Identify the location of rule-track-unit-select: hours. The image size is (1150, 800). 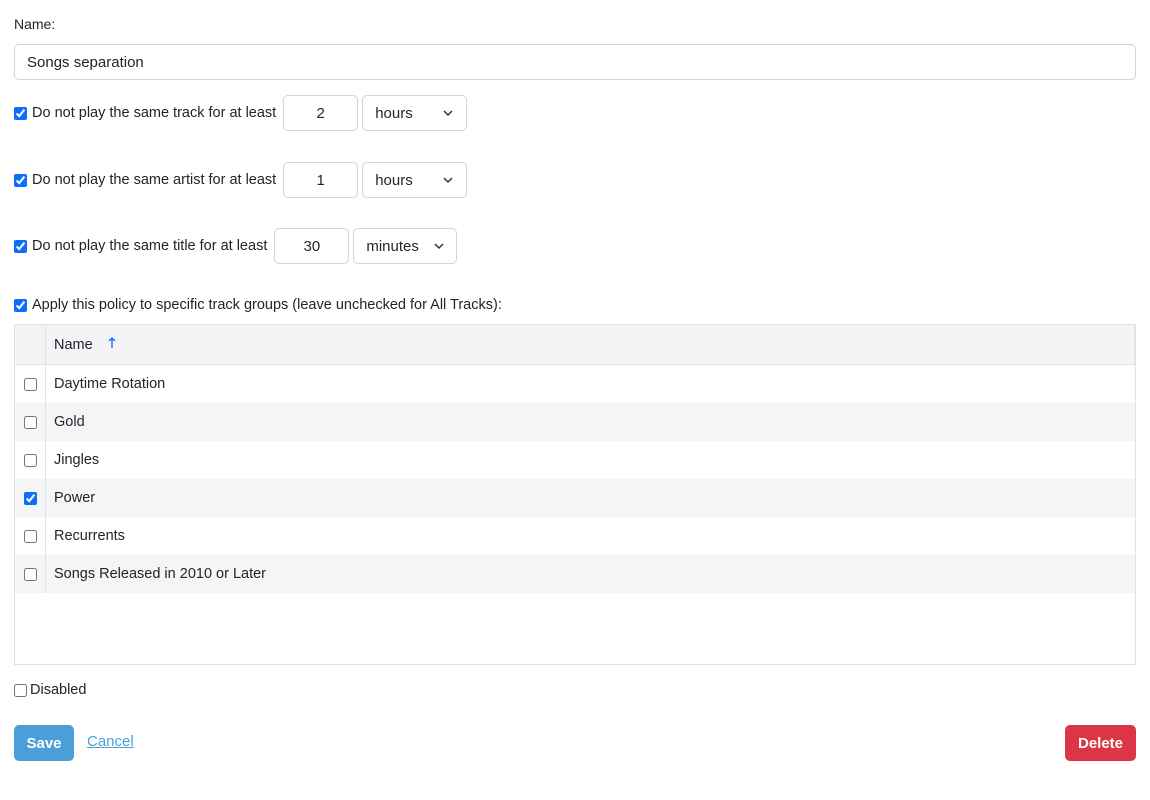
(415, 113).